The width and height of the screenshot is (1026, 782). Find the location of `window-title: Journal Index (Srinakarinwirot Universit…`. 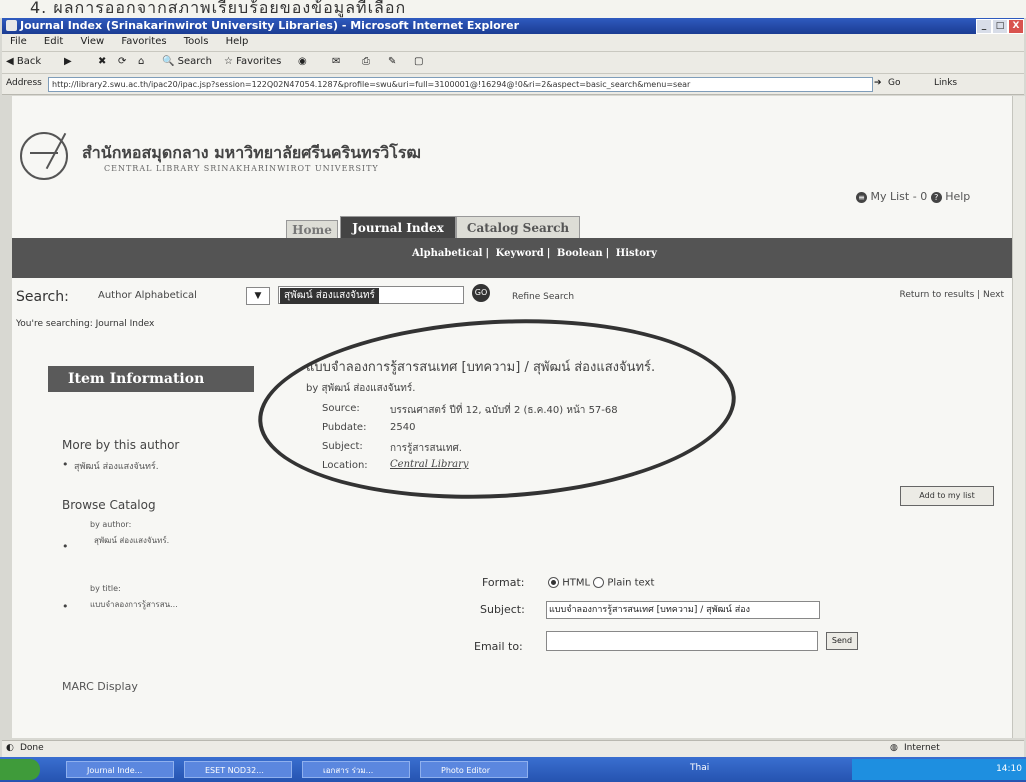

window-title: Journal Index (Srinakarinwirot Universit… is located at coordinates (269, 25).